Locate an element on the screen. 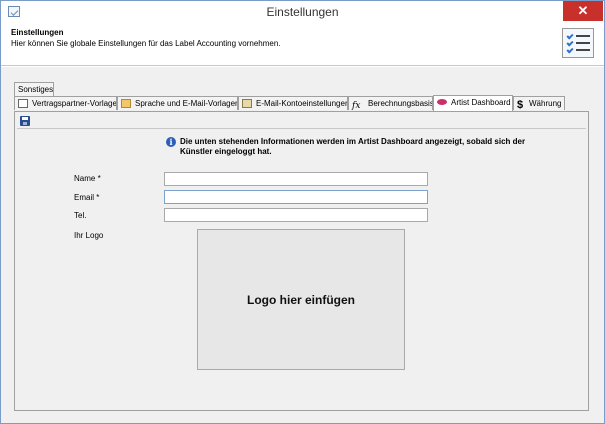 The image size is (605, 424). logo-drop-zone: Logo hier einfügen is located at coordinates (301, 299).